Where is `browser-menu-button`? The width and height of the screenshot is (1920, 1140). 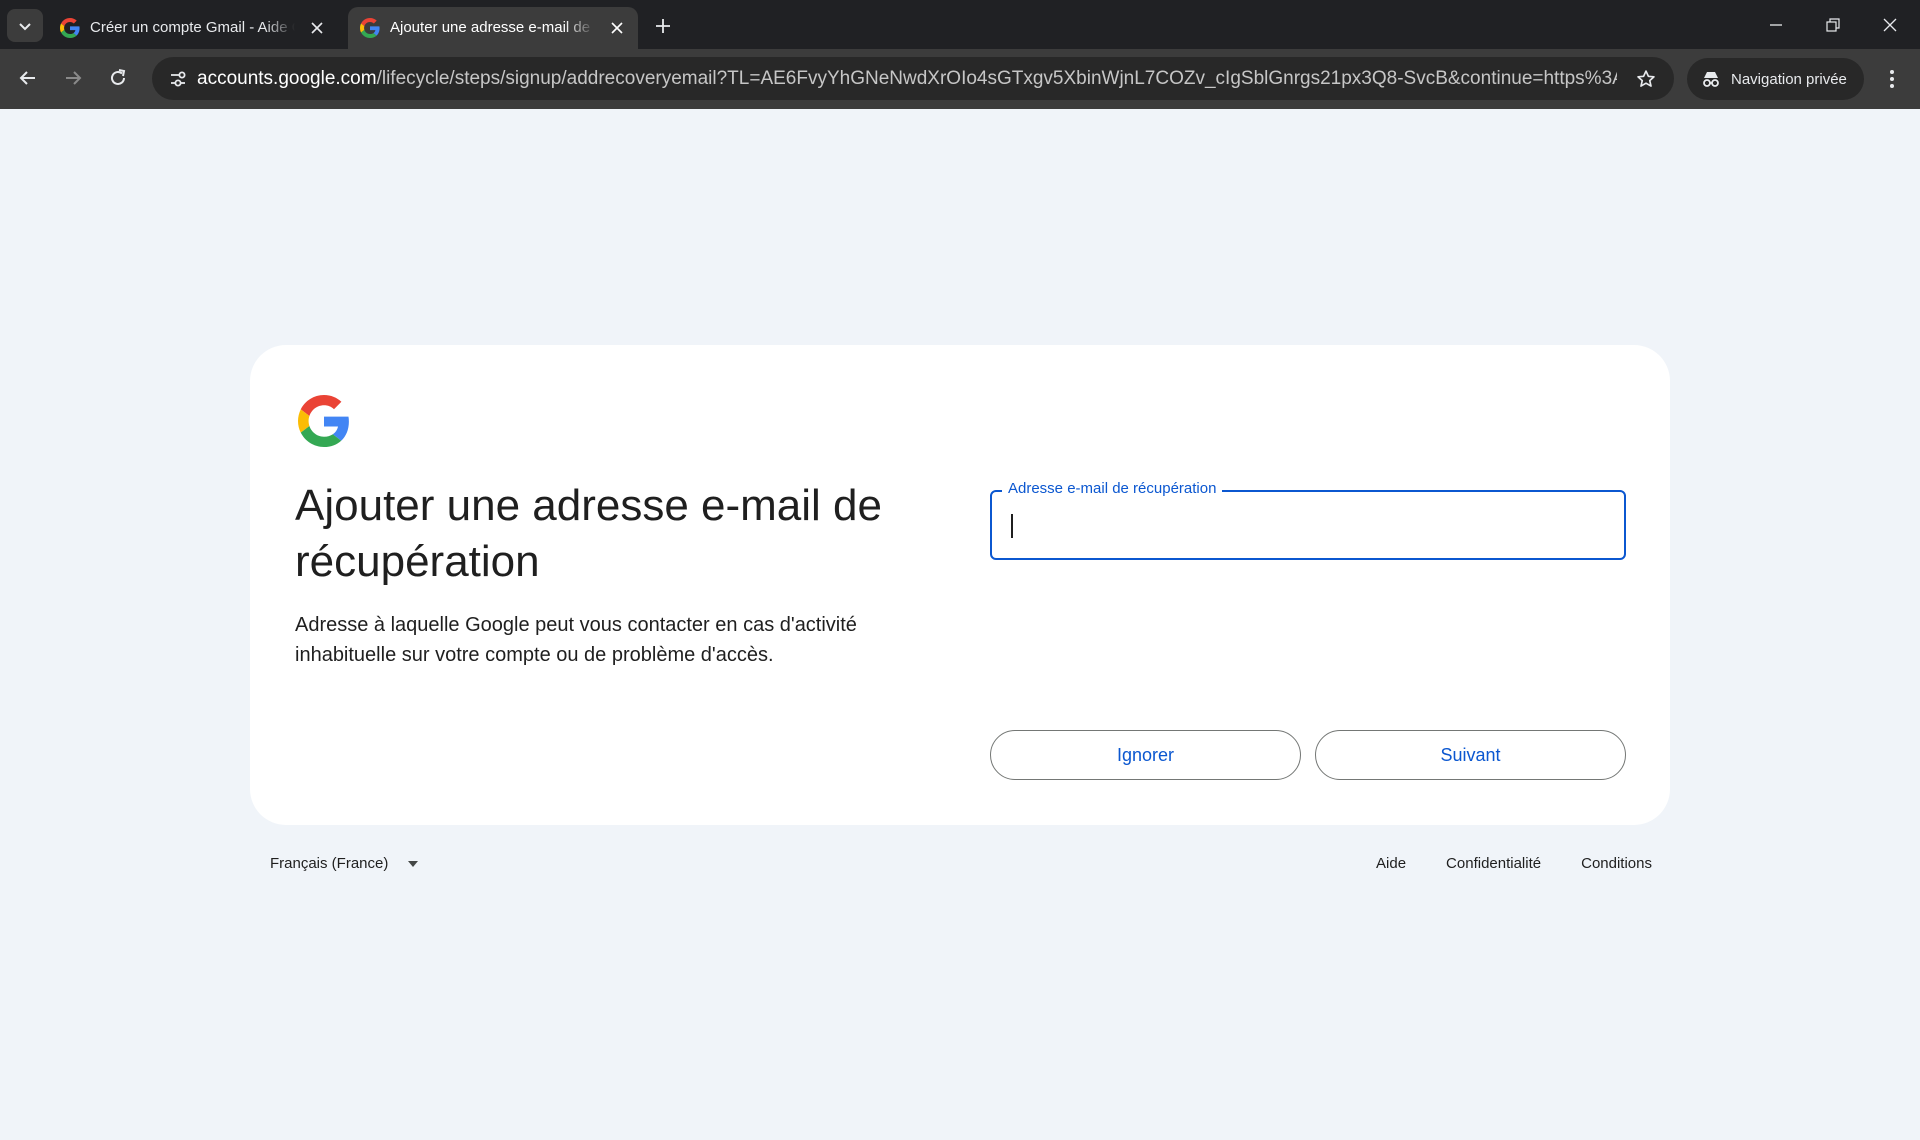
browser-menu-button is located at coordinates (1892, 79).